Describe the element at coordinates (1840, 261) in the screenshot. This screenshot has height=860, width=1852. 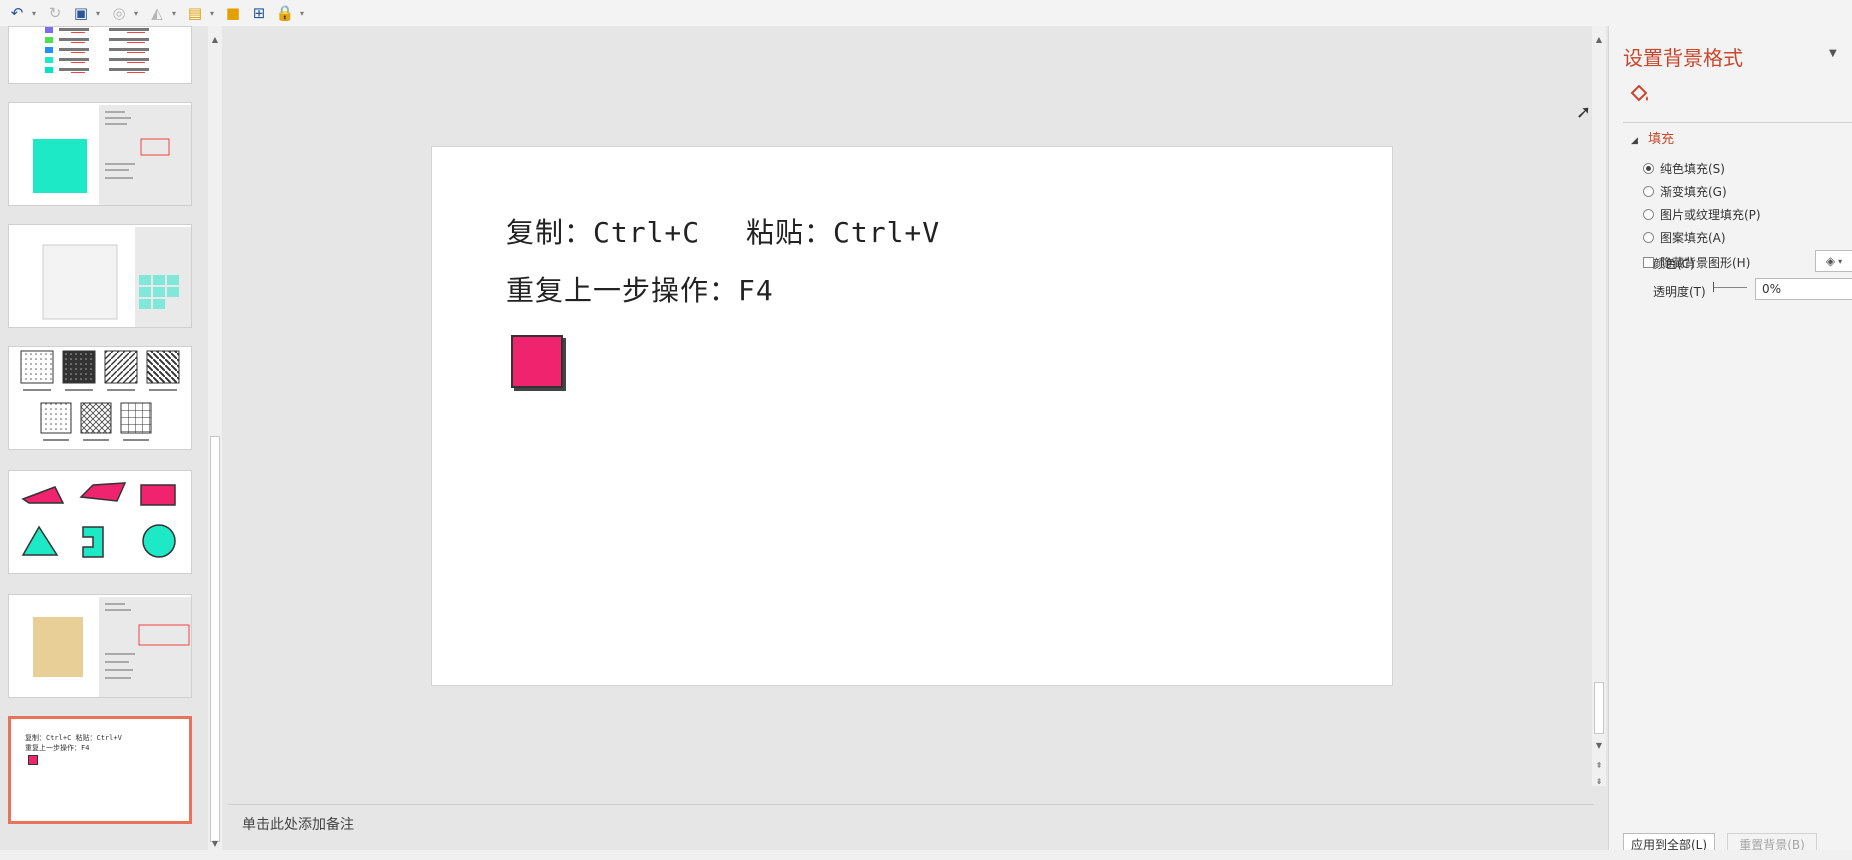
I see `color-dropdown-icon: ▾` at that location.